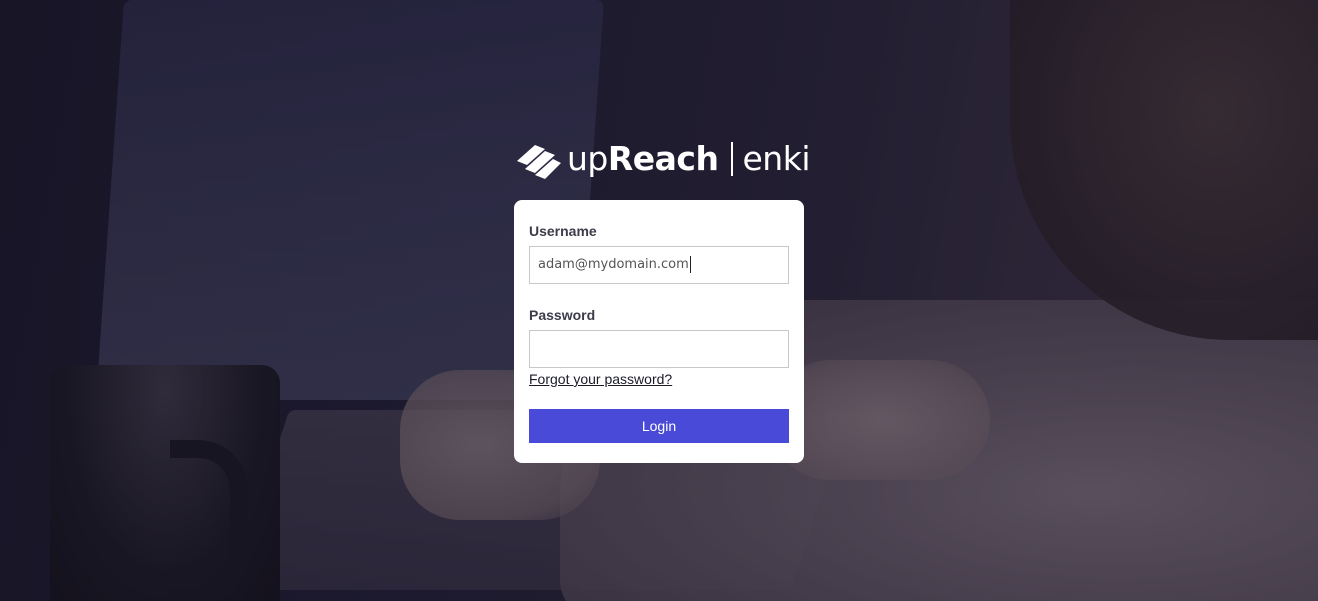 This screenshot has height=601, width=1318. I want to click on upreach-logo-icon, so click(539, 162).